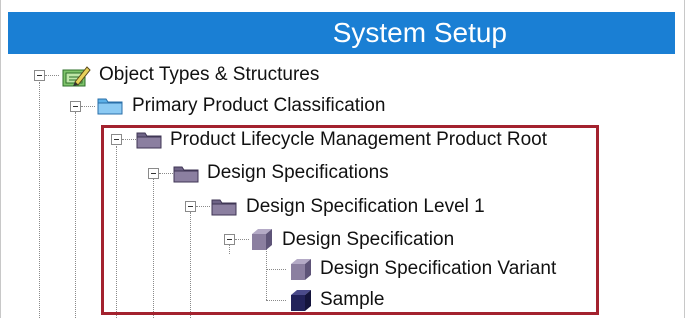  What do you see at coordinates (258, 106) in the screenshot?
I see `tree-node-label: Primary Product Classification` at bounding box center [258, 106].